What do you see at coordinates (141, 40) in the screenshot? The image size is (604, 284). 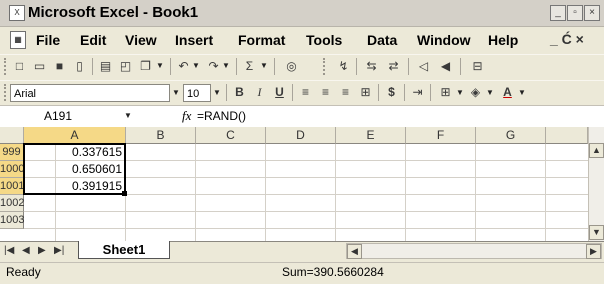 I see `menu-view: View` at bounding box center [141, 40].